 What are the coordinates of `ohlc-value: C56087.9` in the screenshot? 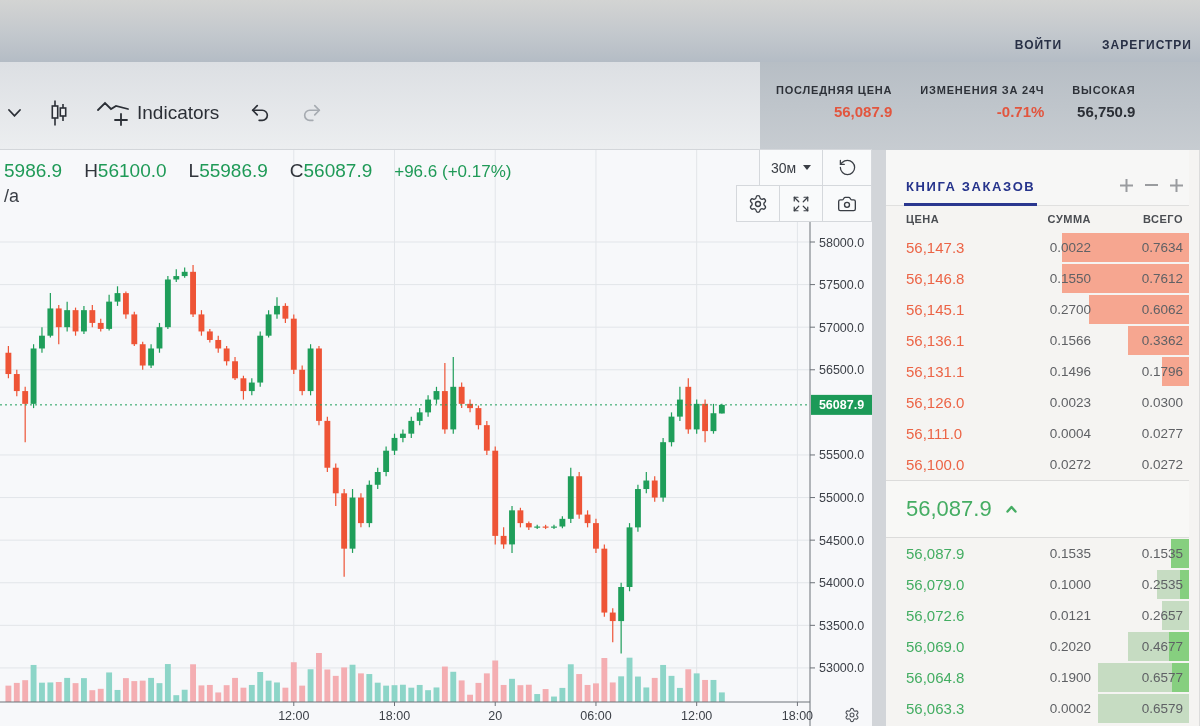 It's located at (331, 171).